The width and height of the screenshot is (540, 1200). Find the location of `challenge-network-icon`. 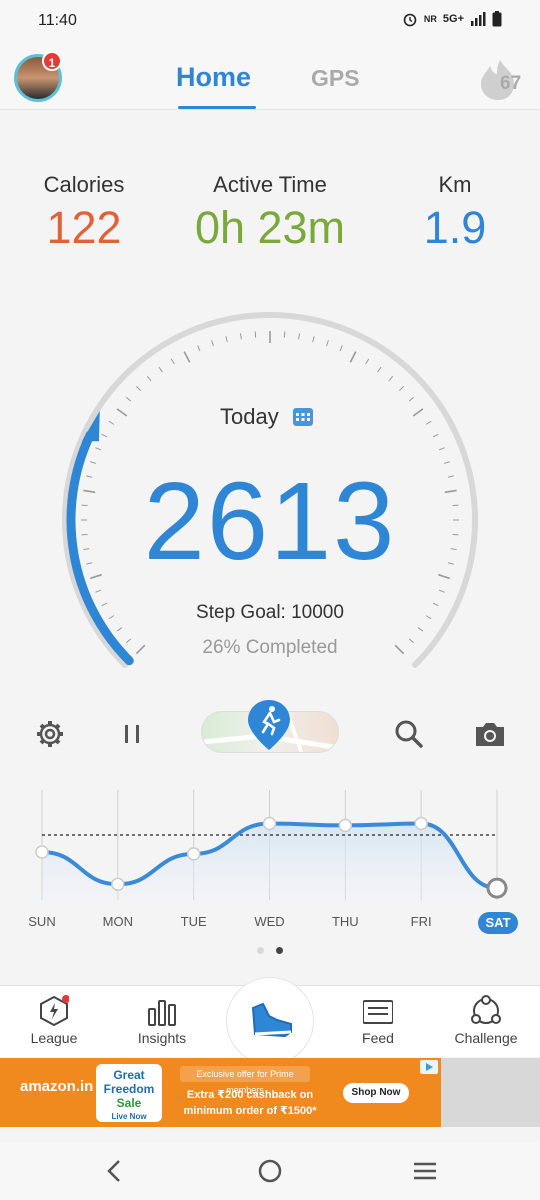

challenge-network-icon is located at coordinates (486, 1009).